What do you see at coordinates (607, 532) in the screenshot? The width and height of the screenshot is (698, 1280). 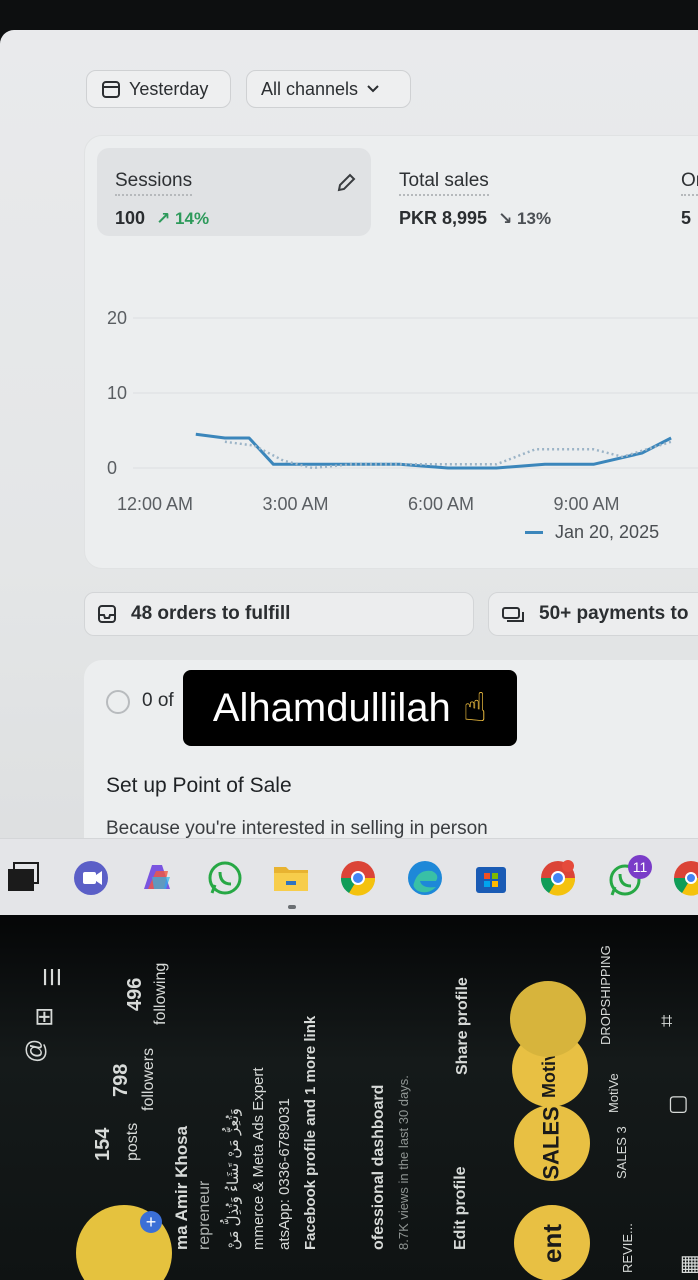 I see `legend-label: Jan 20, 2025` at bounding box center [607, 532].